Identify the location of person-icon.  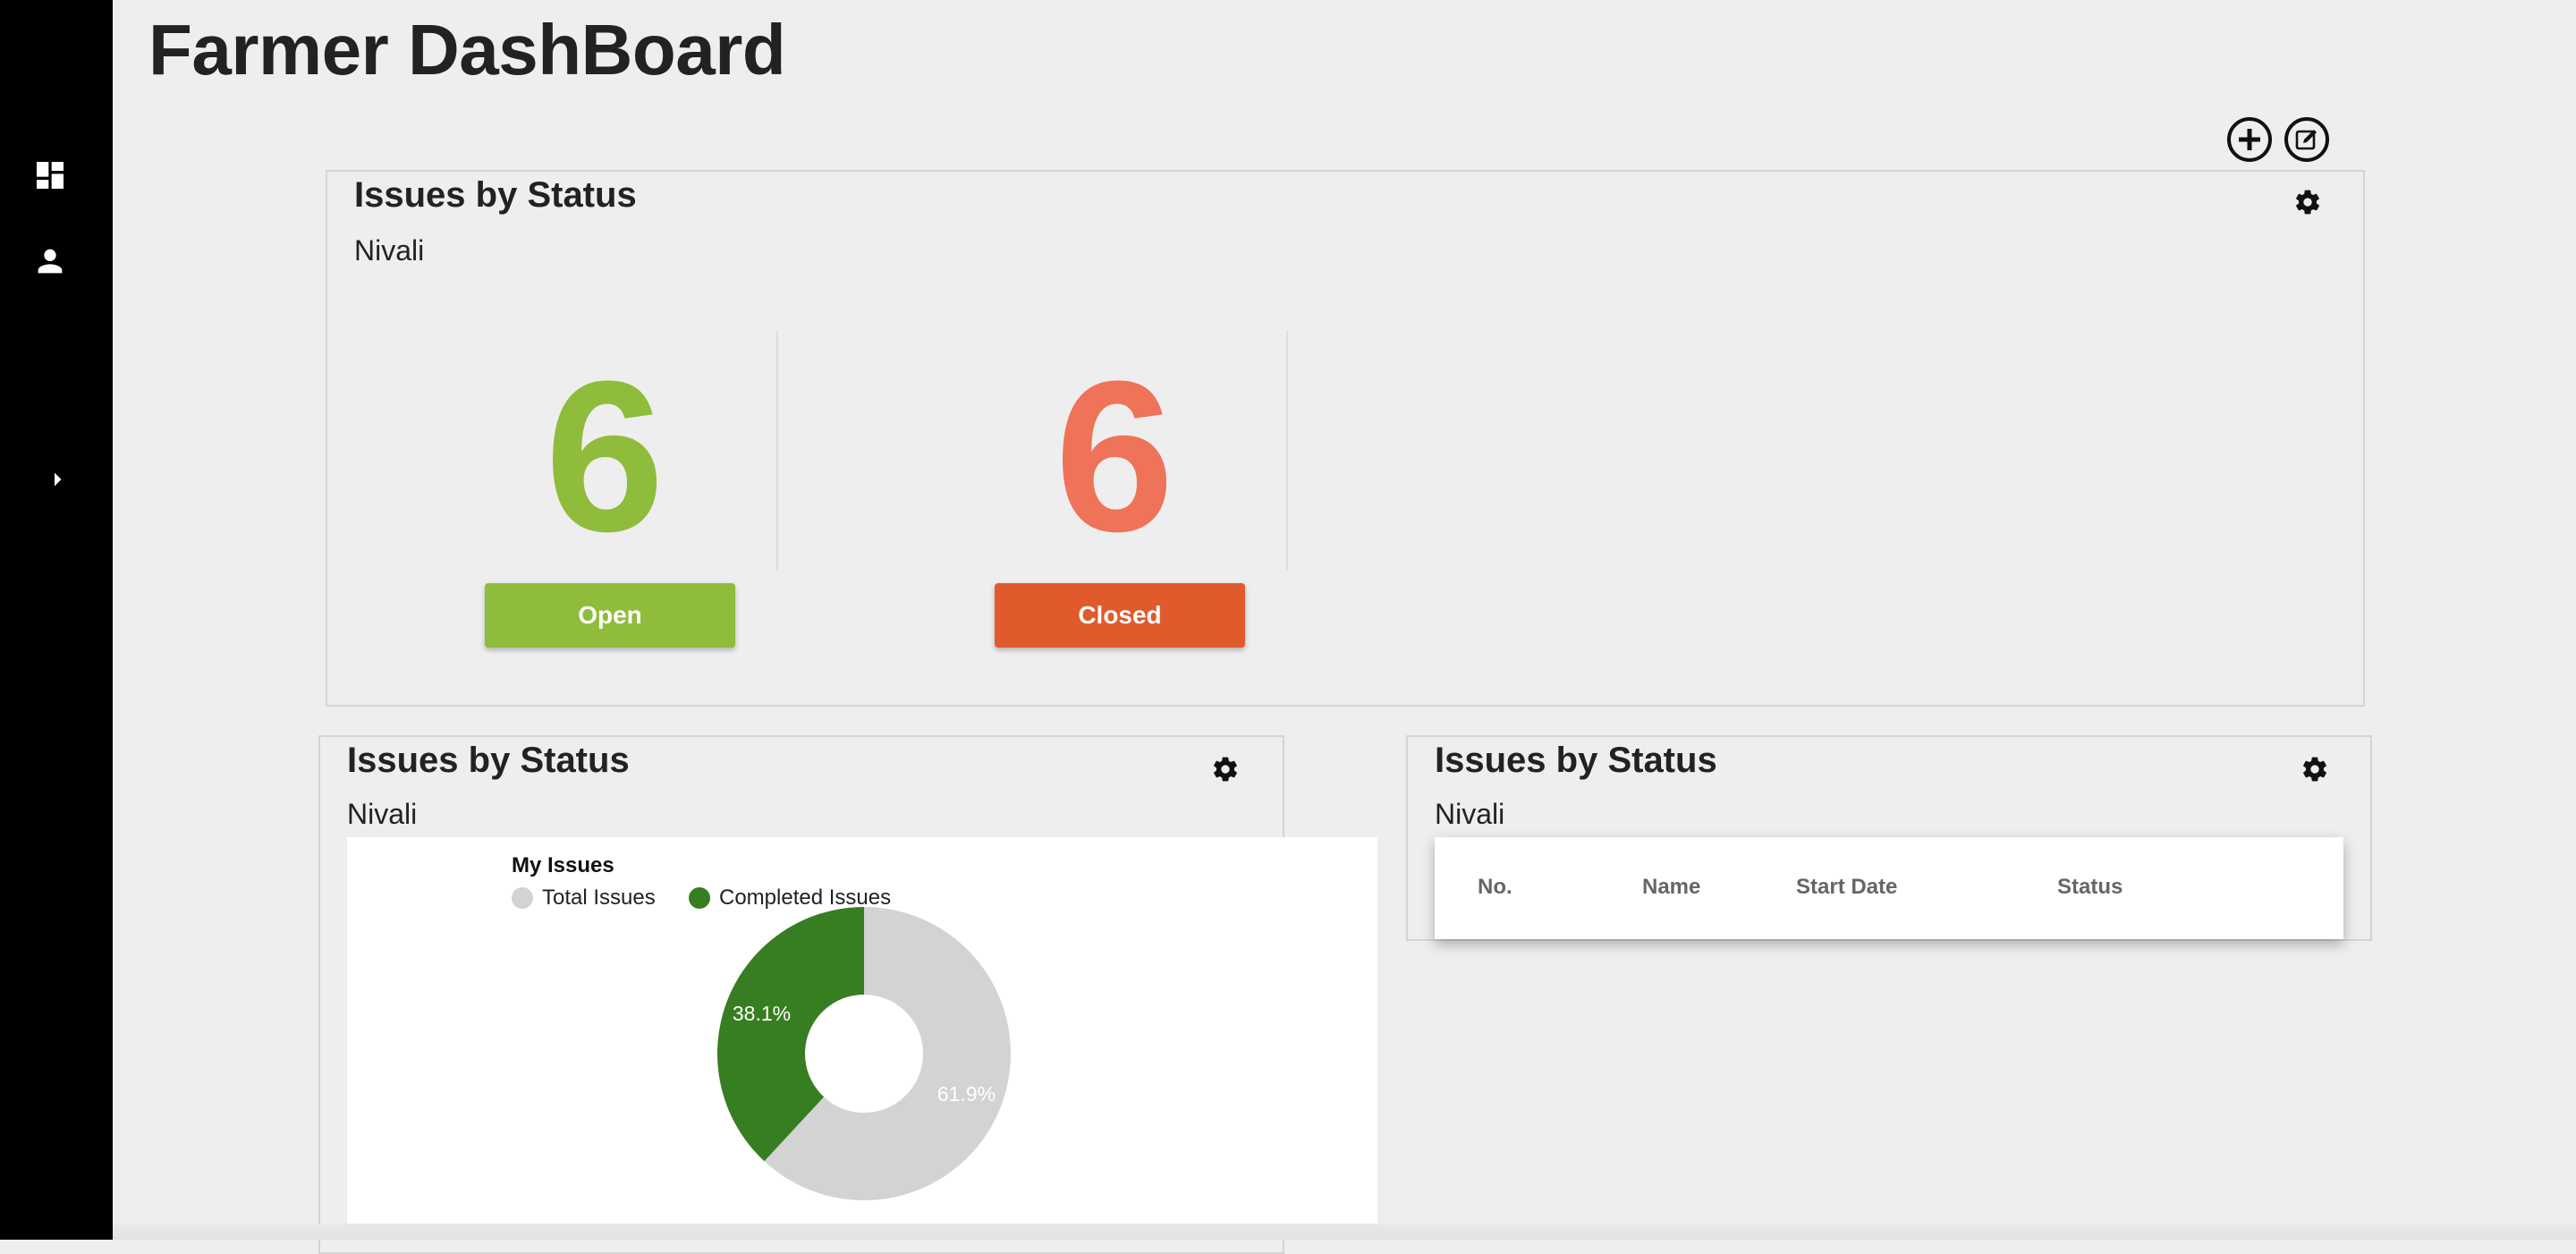
(50, 261).